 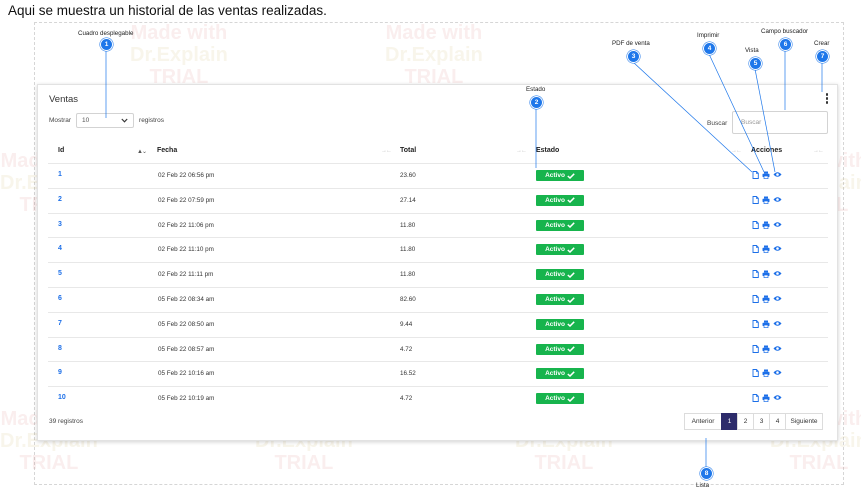 What do you see at coordinates (752, 50) in the screenshot?
I see `callout-label: Vista` at bounding box center [752, 50].